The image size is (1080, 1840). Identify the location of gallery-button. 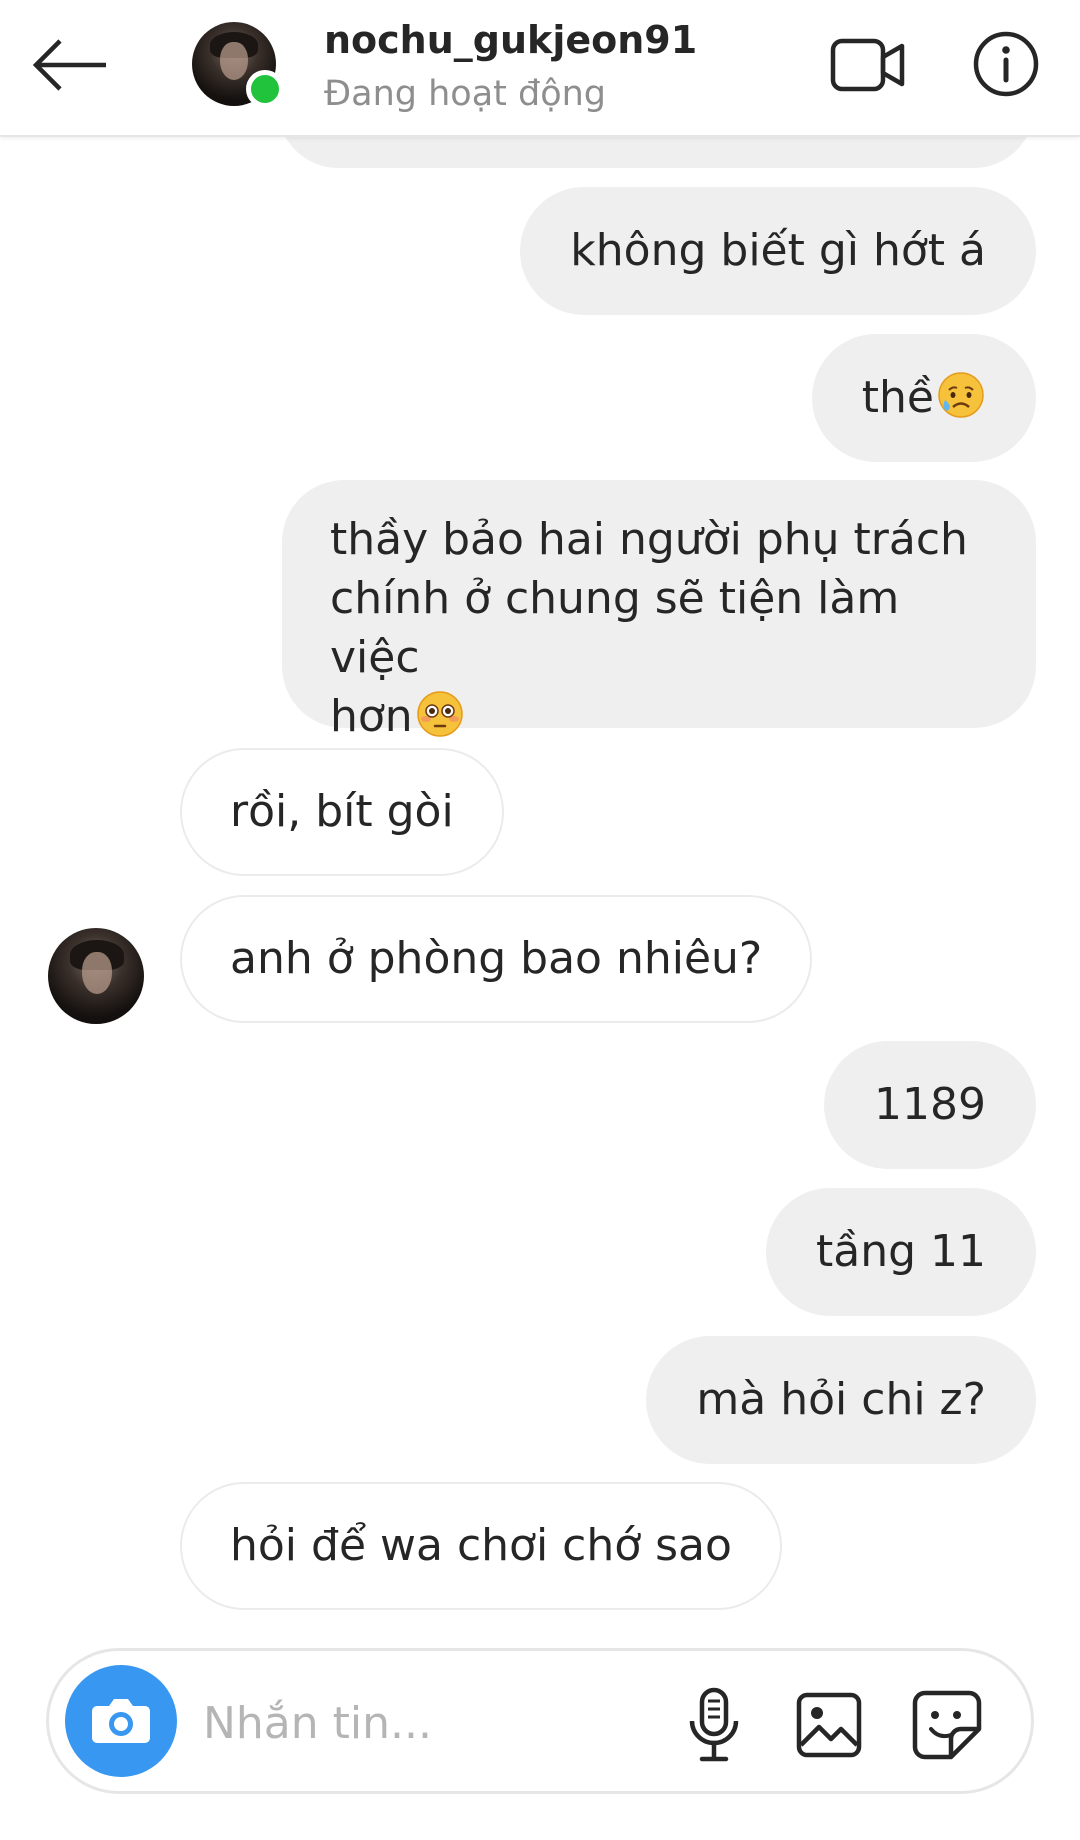
(829, 1725).